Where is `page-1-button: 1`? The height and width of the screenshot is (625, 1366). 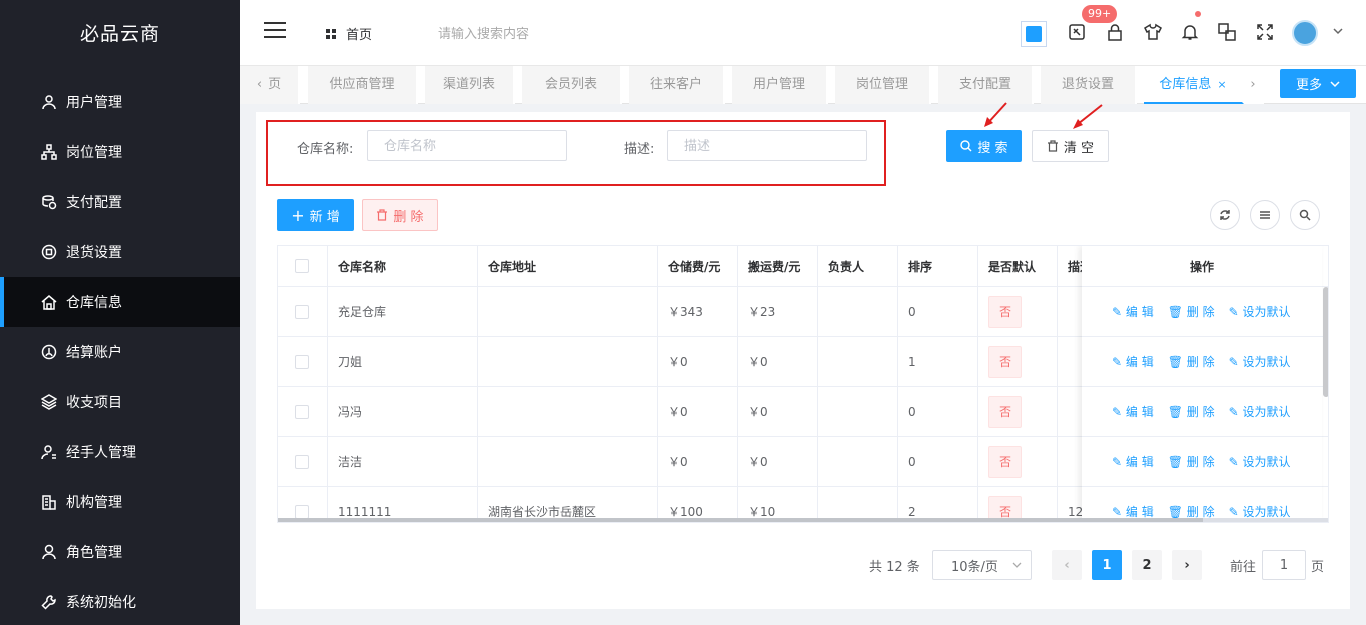
page-1-button: 1 is located at coordinates (1107, 565).